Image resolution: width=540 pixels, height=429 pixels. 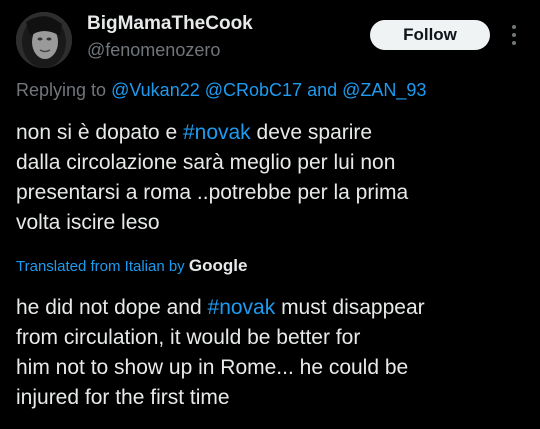 What do you see at coordinates (102, 266) in the screenshot?
I see `translation-label: Translated from Italian by` at bounding box center [102, 266].